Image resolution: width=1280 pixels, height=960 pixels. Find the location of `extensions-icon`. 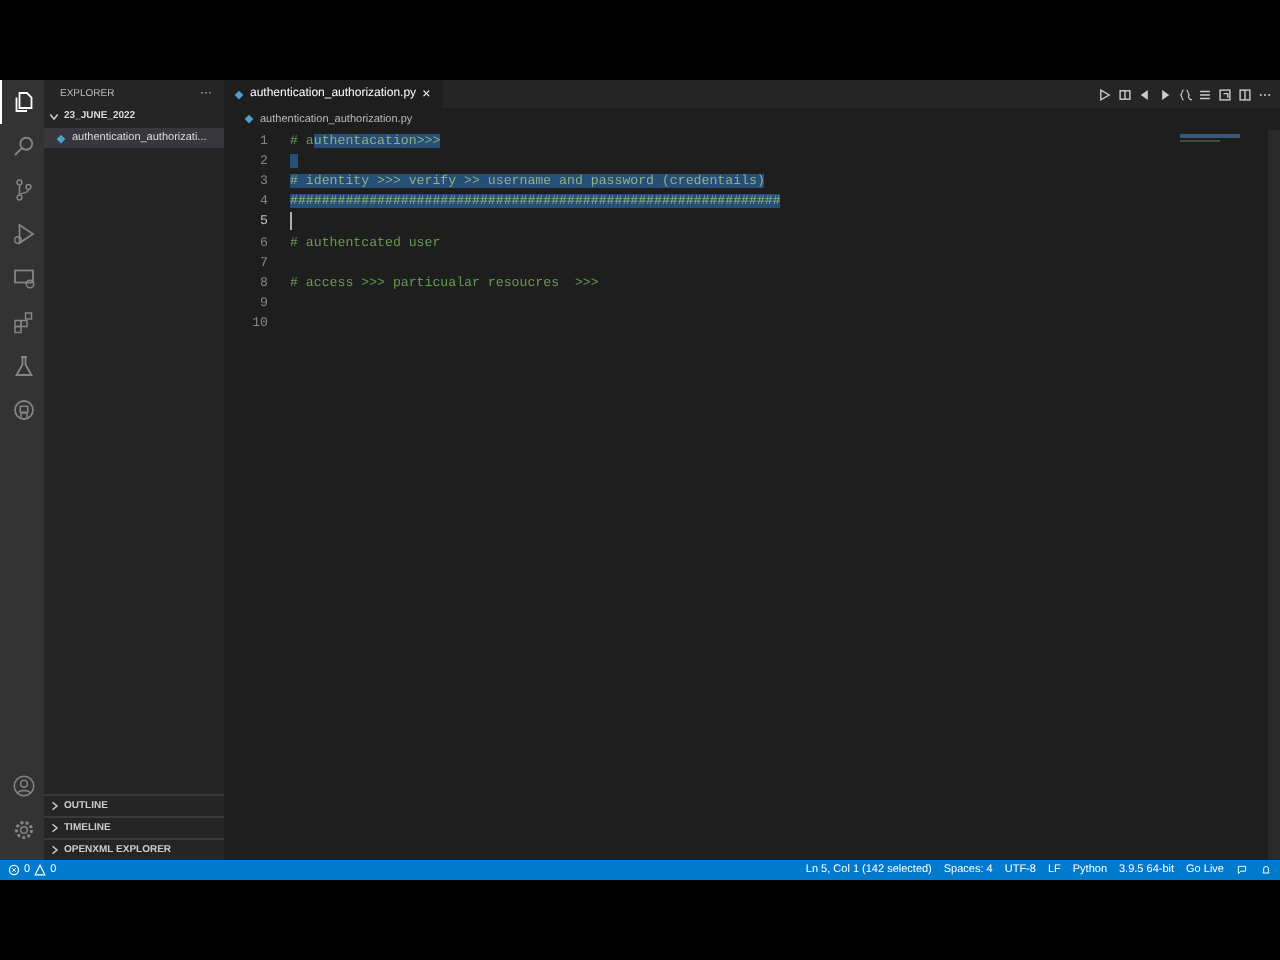

extensions-icon is located at coordinates (23, 322).